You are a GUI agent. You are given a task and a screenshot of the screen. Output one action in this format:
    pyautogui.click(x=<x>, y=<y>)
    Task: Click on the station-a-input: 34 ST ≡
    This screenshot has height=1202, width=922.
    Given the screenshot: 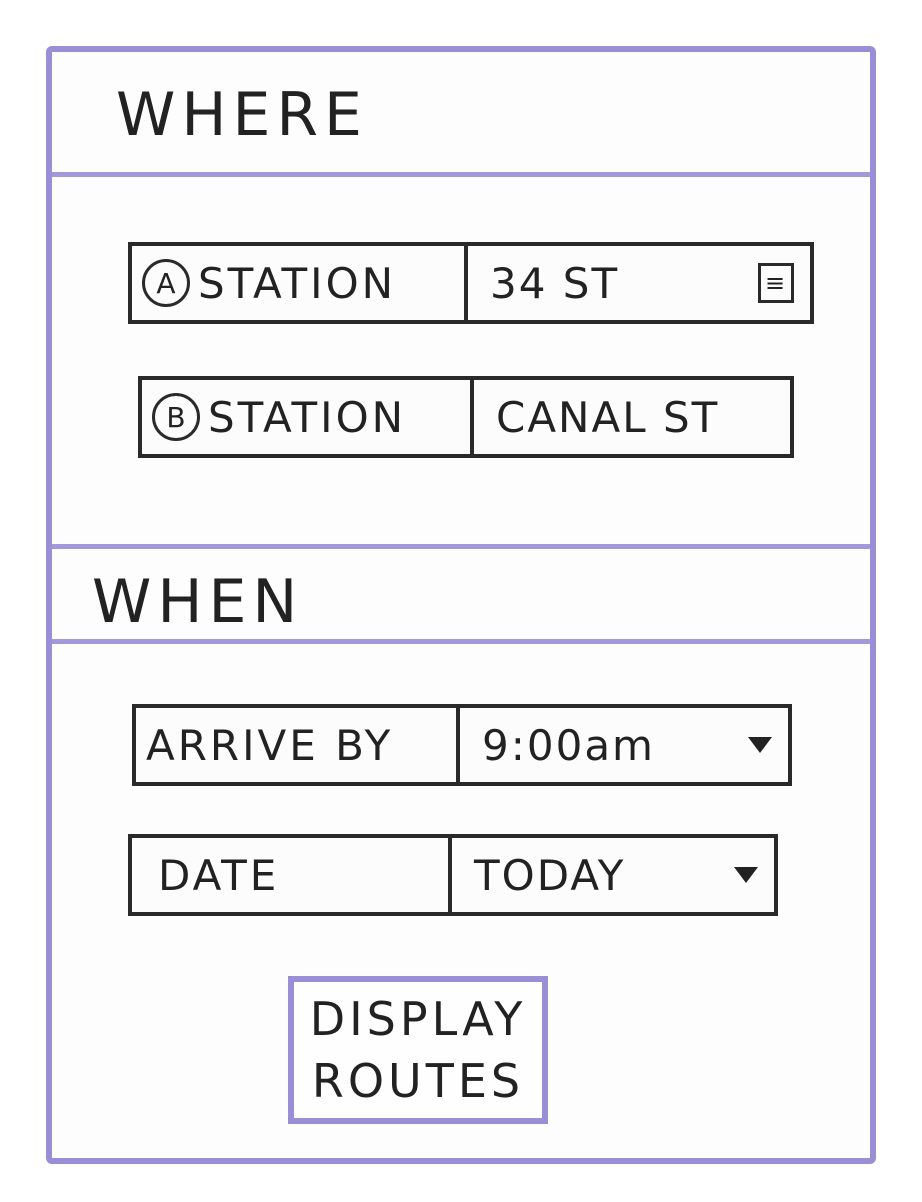 What is the action you would take?
    pyautogui.click(x=639, y=283)
    